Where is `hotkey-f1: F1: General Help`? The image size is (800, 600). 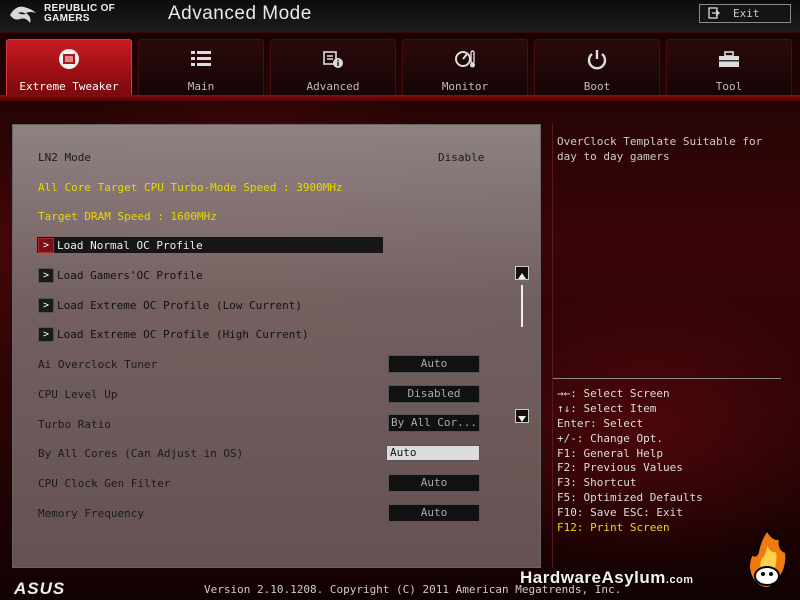 hotkey-f1: F1: General Help is located at coordinates (610, 453).